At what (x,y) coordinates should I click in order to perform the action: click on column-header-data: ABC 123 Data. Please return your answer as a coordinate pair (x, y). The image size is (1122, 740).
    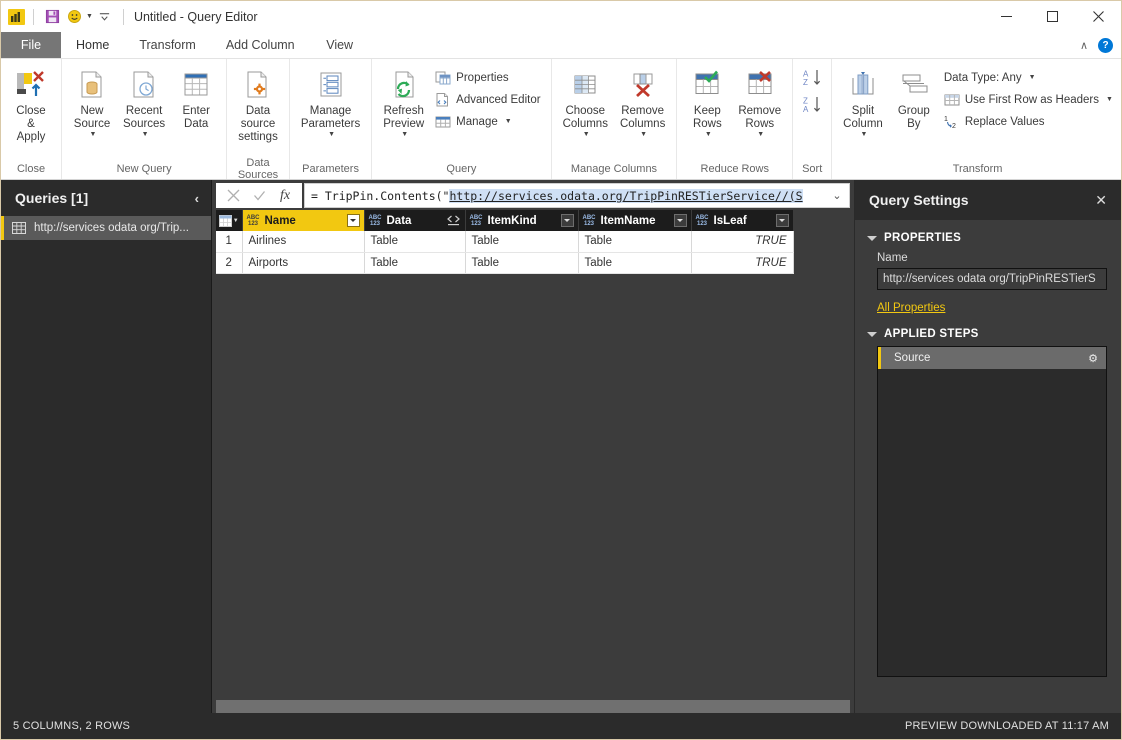
    Looking at the image, I should click on (415, 220).